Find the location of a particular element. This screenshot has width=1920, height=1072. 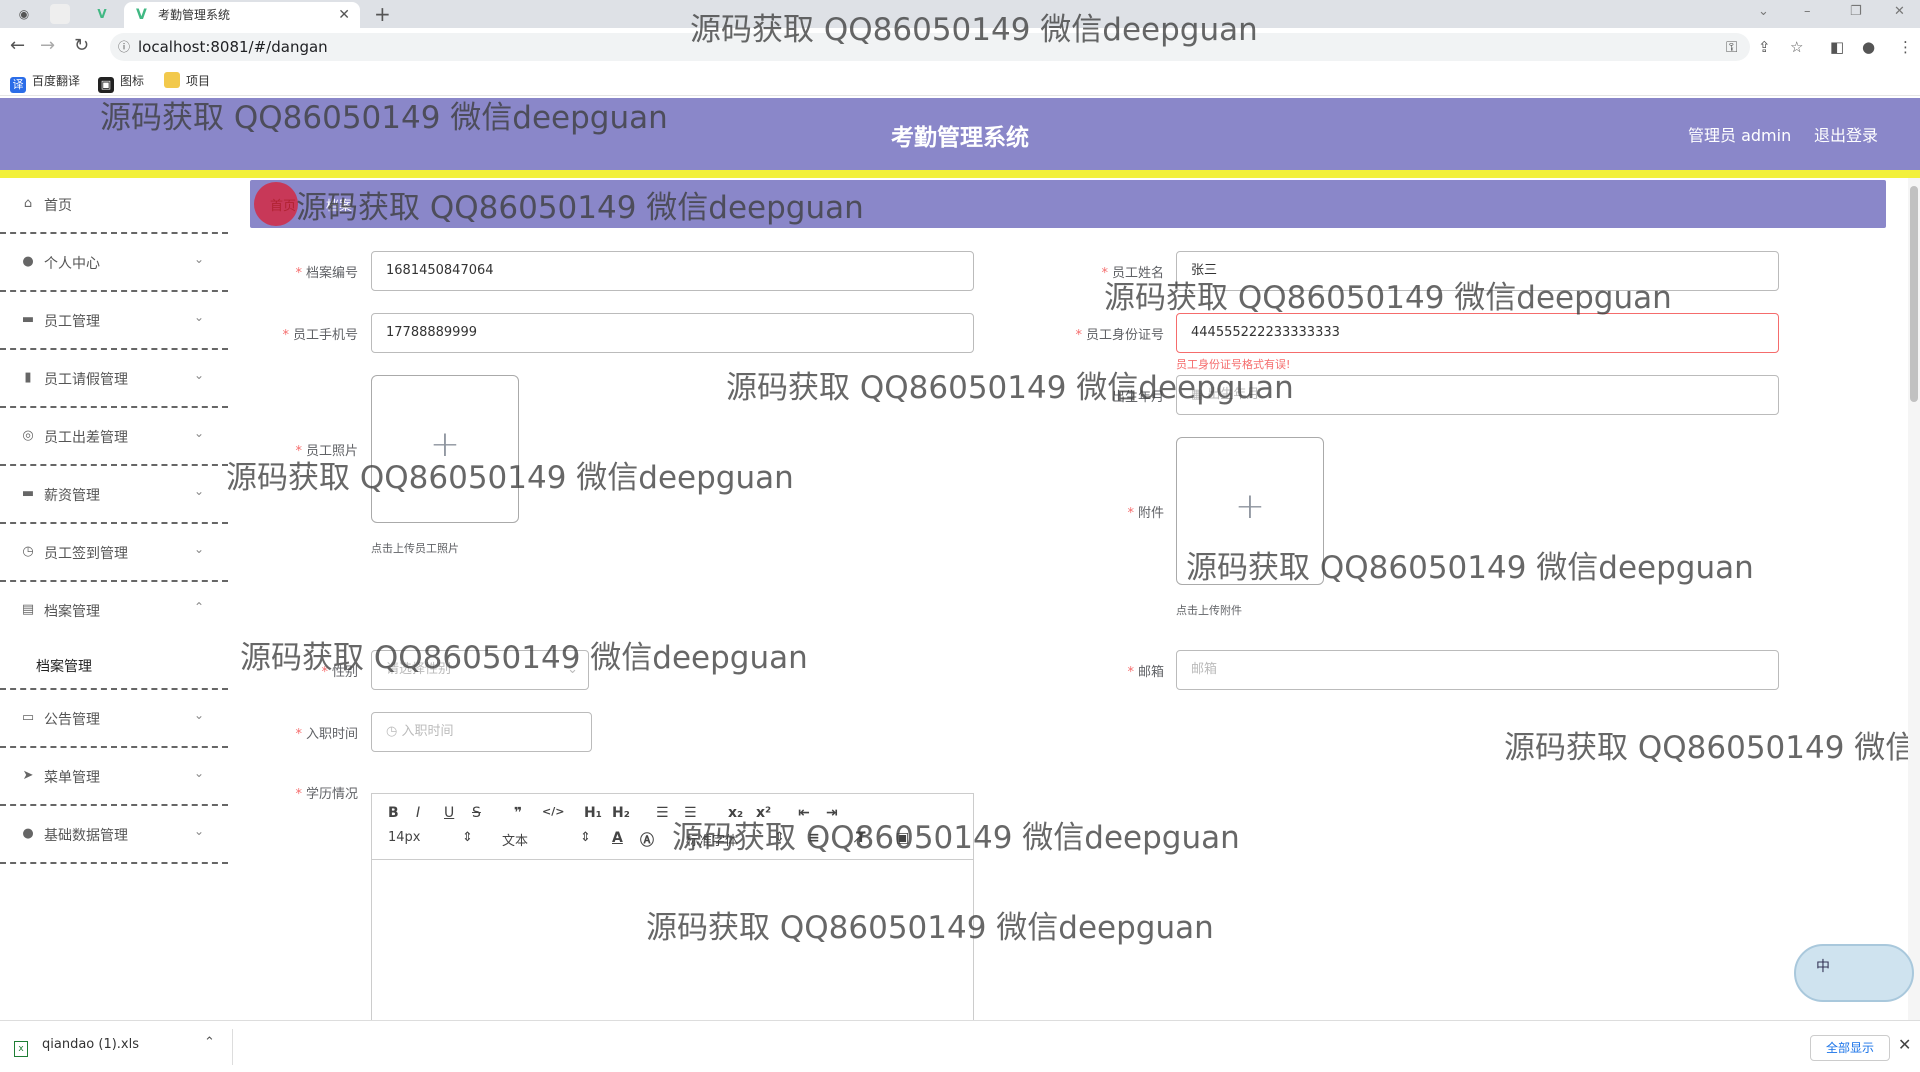

browser-icon: ◉ is located at coordinates (24, 14).